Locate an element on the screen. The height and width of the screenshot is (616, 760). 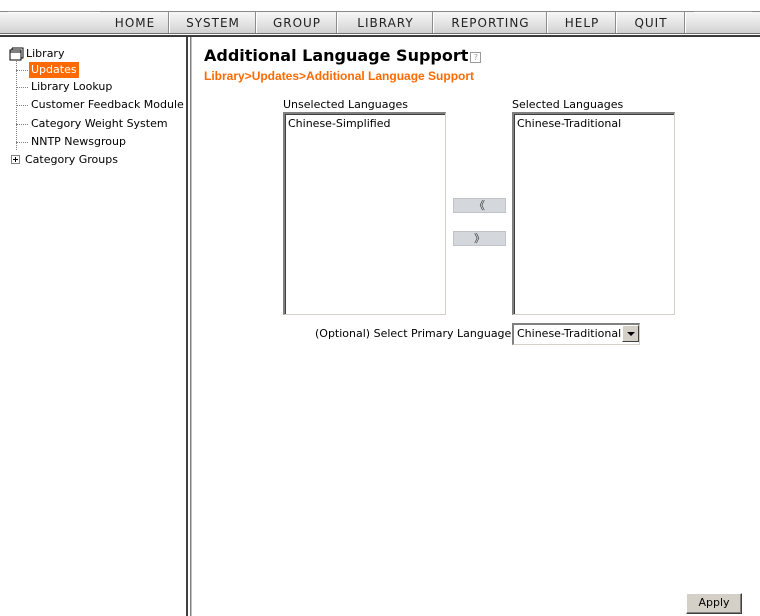
panel-divider is located at coordinates (187, 326).